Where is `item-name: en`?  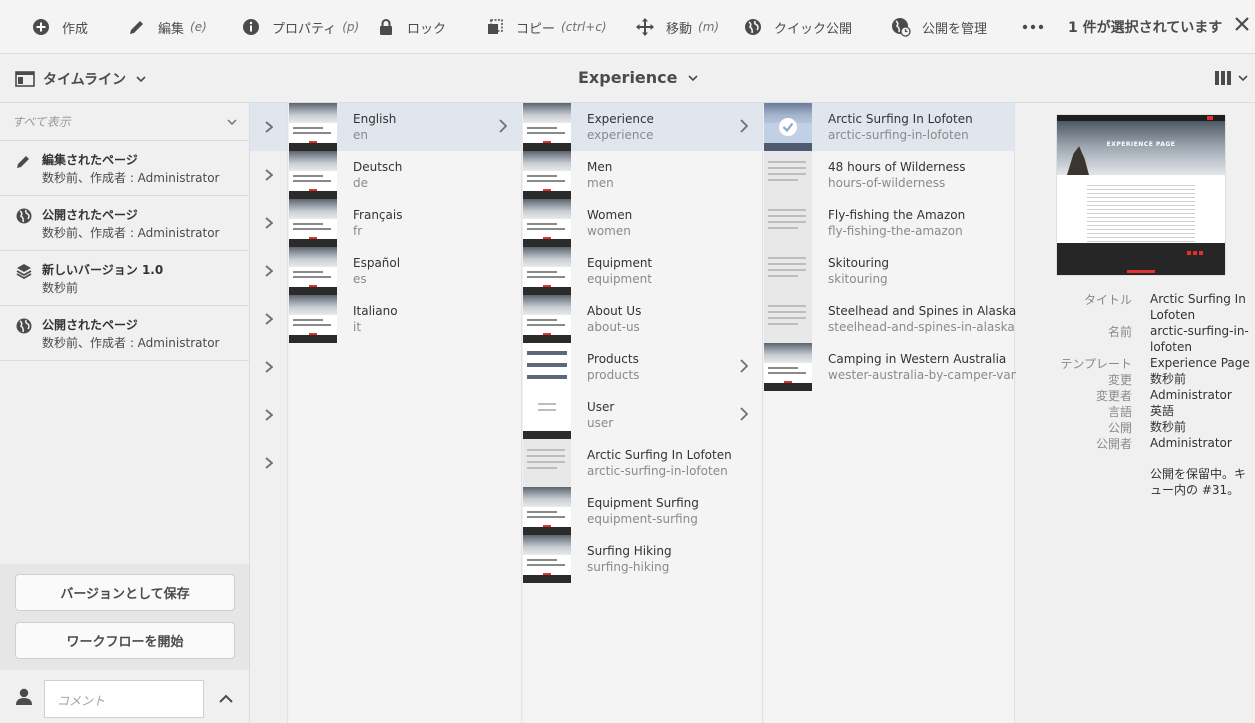
item-name: en is located at coordinates (360, 135).